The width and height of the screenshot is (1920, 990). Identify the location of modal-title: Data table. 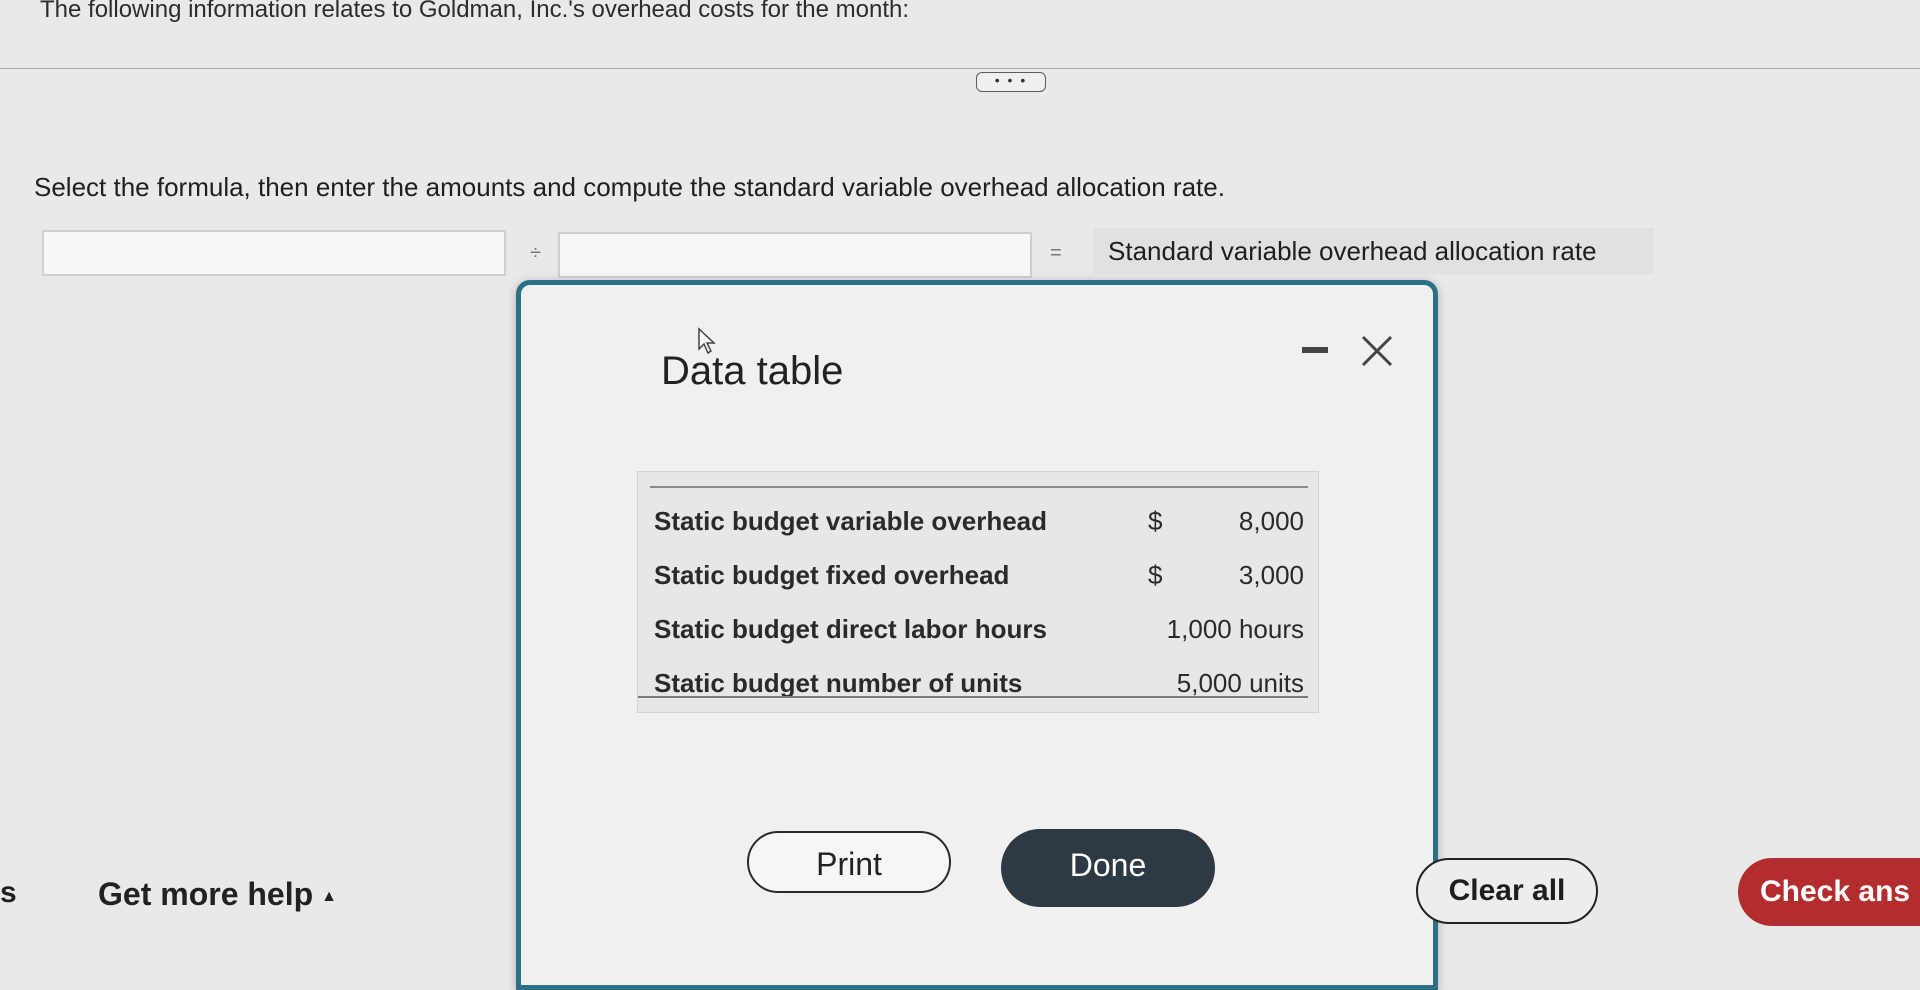
(752, 371).